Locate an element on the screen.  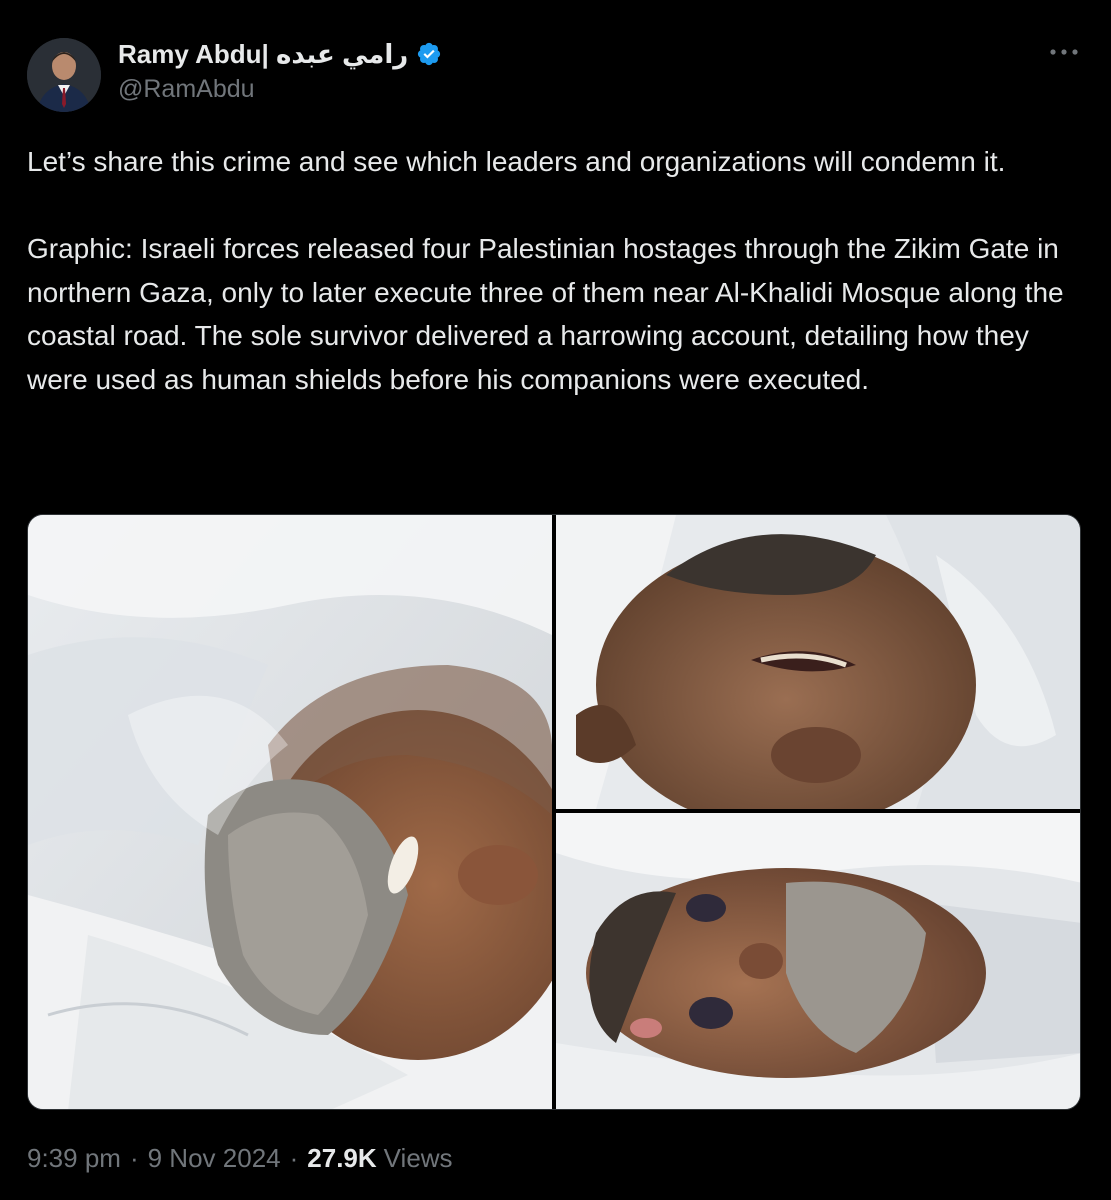
author-handle: @RamAbdu is located at coordinates (186, 89).